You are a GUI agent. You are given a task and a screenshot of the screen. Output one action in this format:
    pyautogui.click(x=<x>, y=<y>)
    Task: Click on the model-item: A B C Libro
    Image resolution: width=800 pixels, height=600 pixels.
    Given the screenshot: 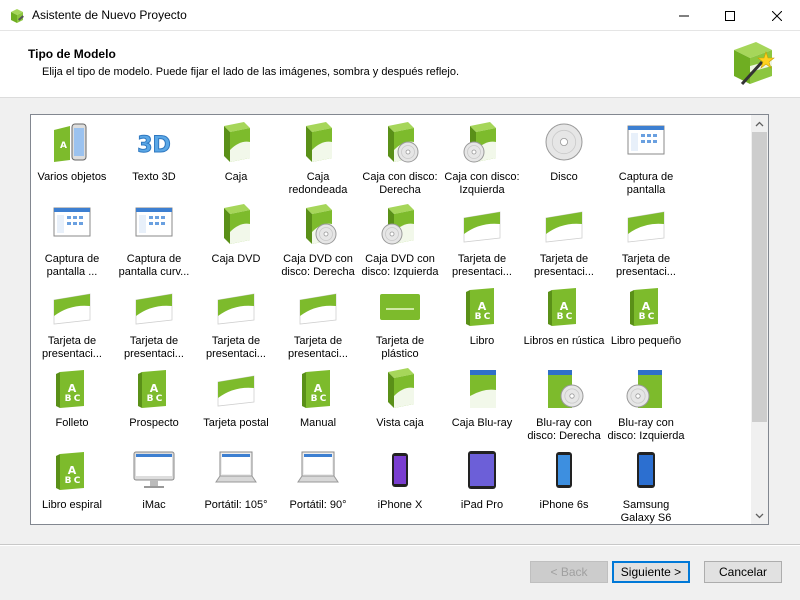 What is the action you would take?
    pyautogui.click(x=482, y=322)
    